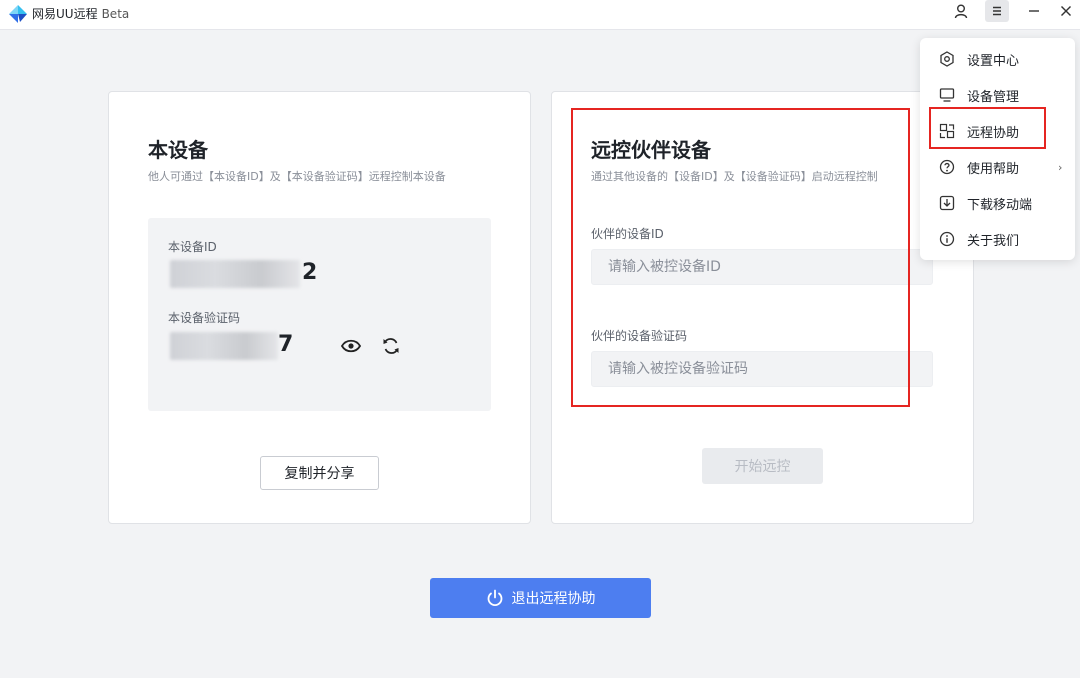 This screenshot has width=1080, height=678. Describe the element at coordinates (1060, 167) in the screenshot. I see `chevron-right-icon: ›` at that location.